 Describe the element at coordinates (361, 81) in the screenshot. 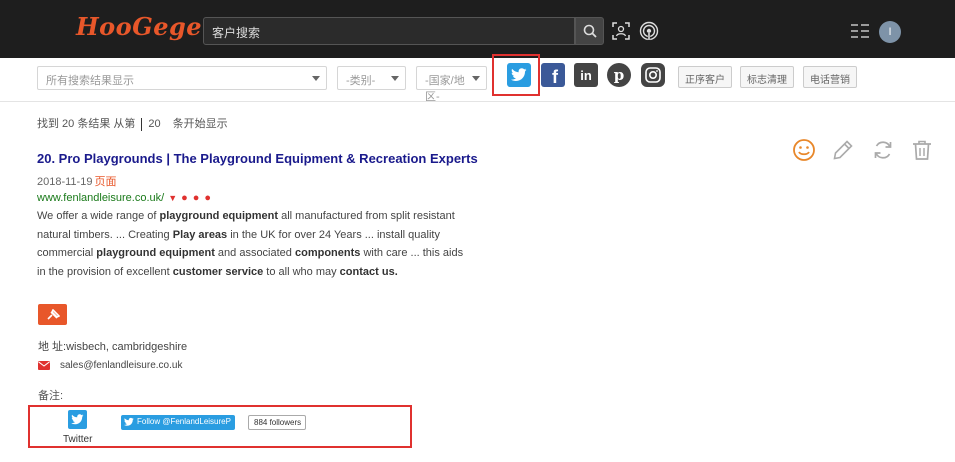

I see `category-value: -类别-` at that location.